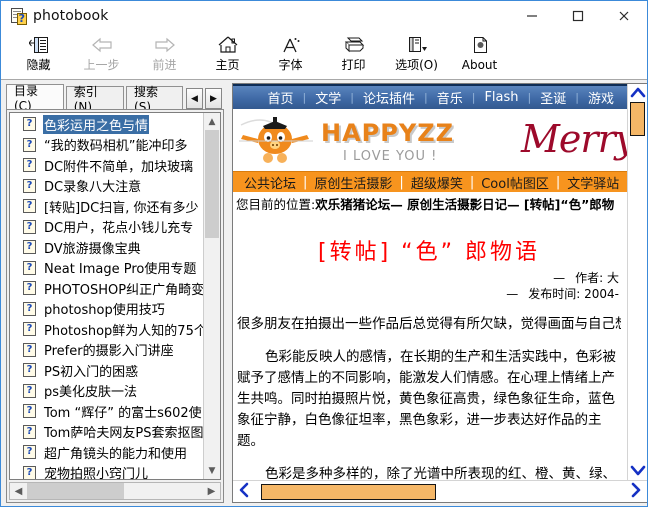  I want to click on tab-search: 搜索(S), so click(154, 99).